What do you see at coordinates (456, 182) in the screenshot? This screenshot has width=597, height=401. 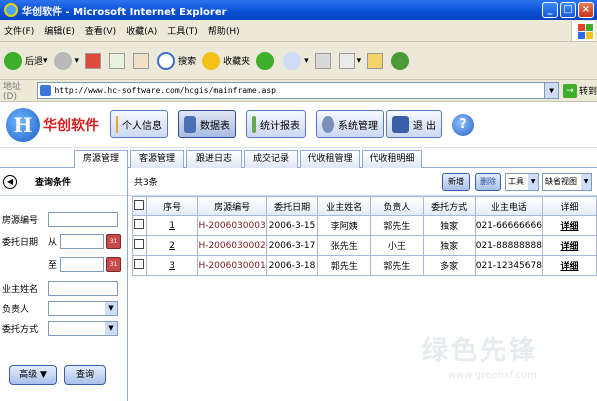 I see `add-button: 新增` at bounding box center [456, 182].